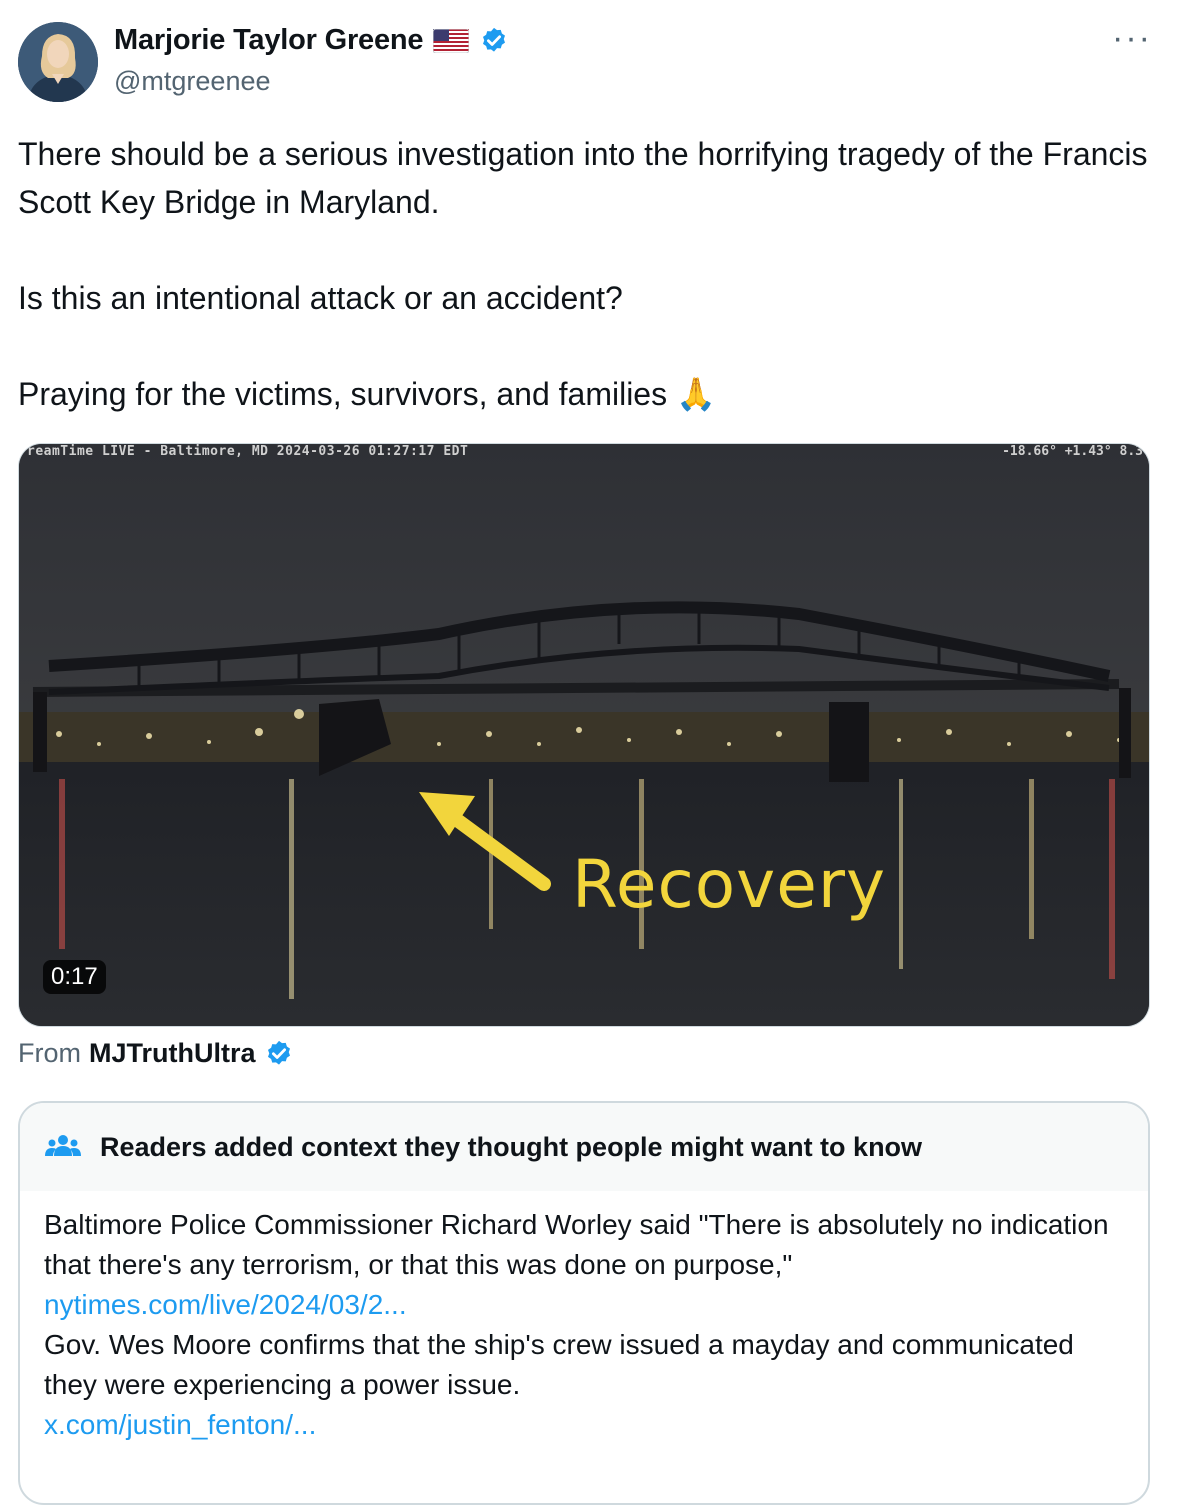 The image size is (1192, 1505). I want to click on from-label: From, so click(49, 1053).